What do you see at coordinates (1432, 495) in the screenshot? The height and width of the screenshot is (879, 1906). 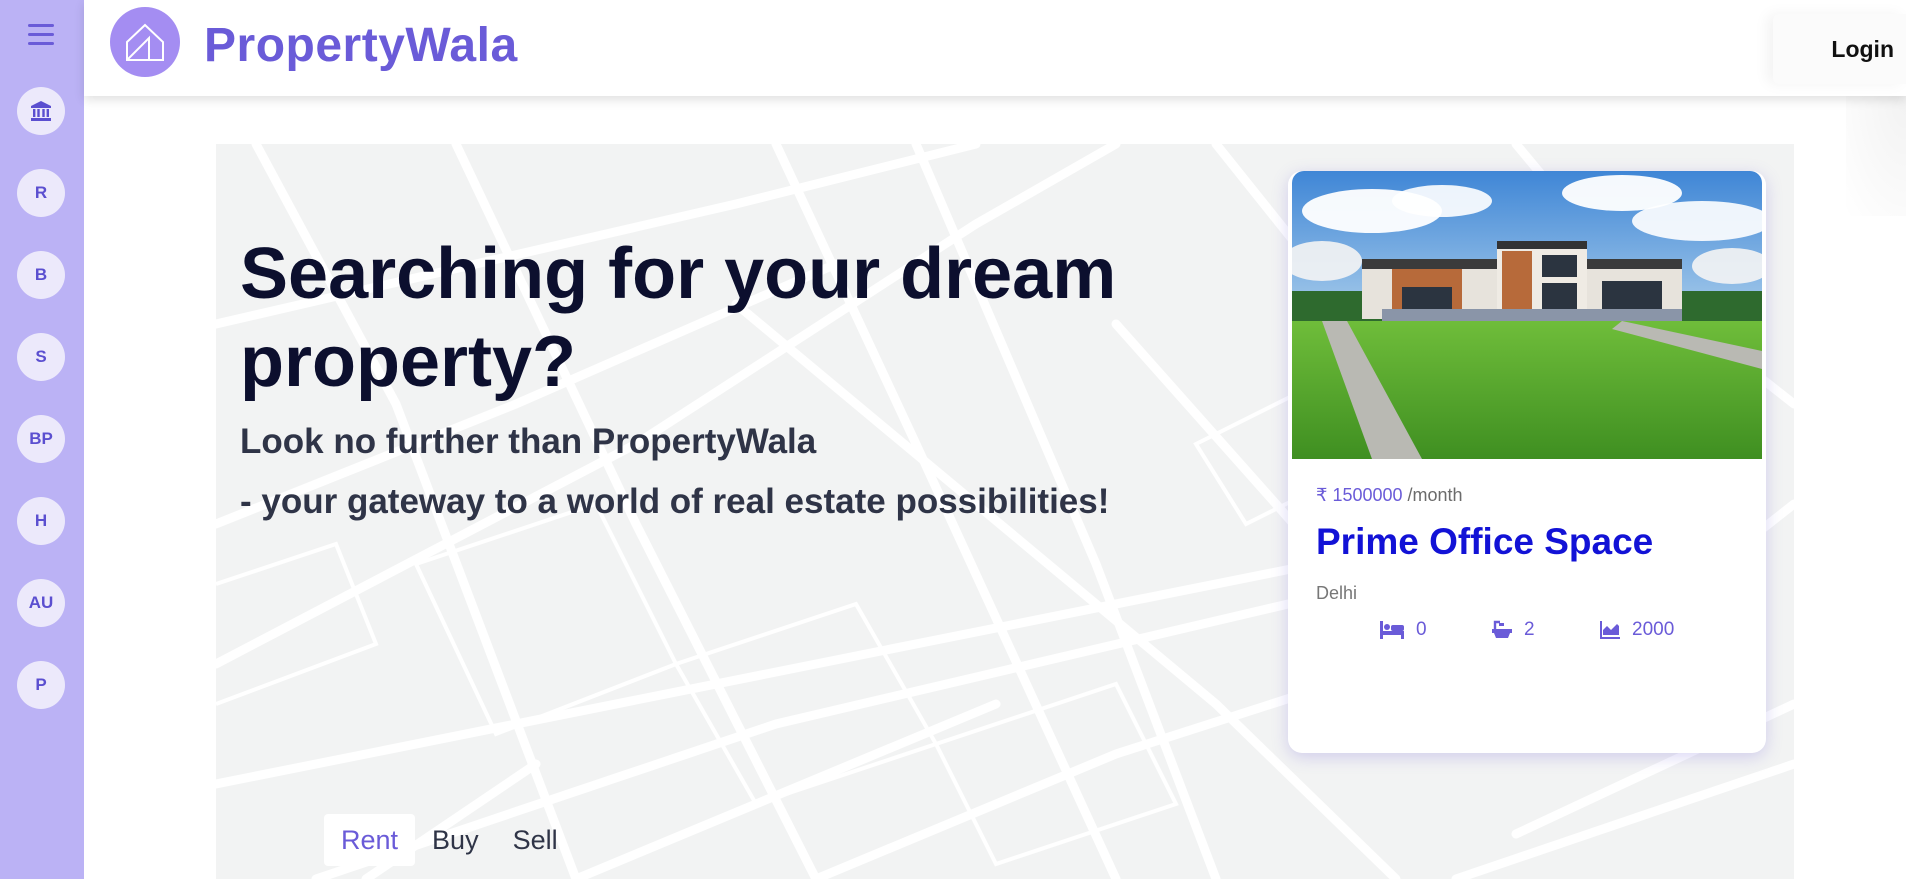 I see `price-period: /month` at bounding box center [1432, 495].